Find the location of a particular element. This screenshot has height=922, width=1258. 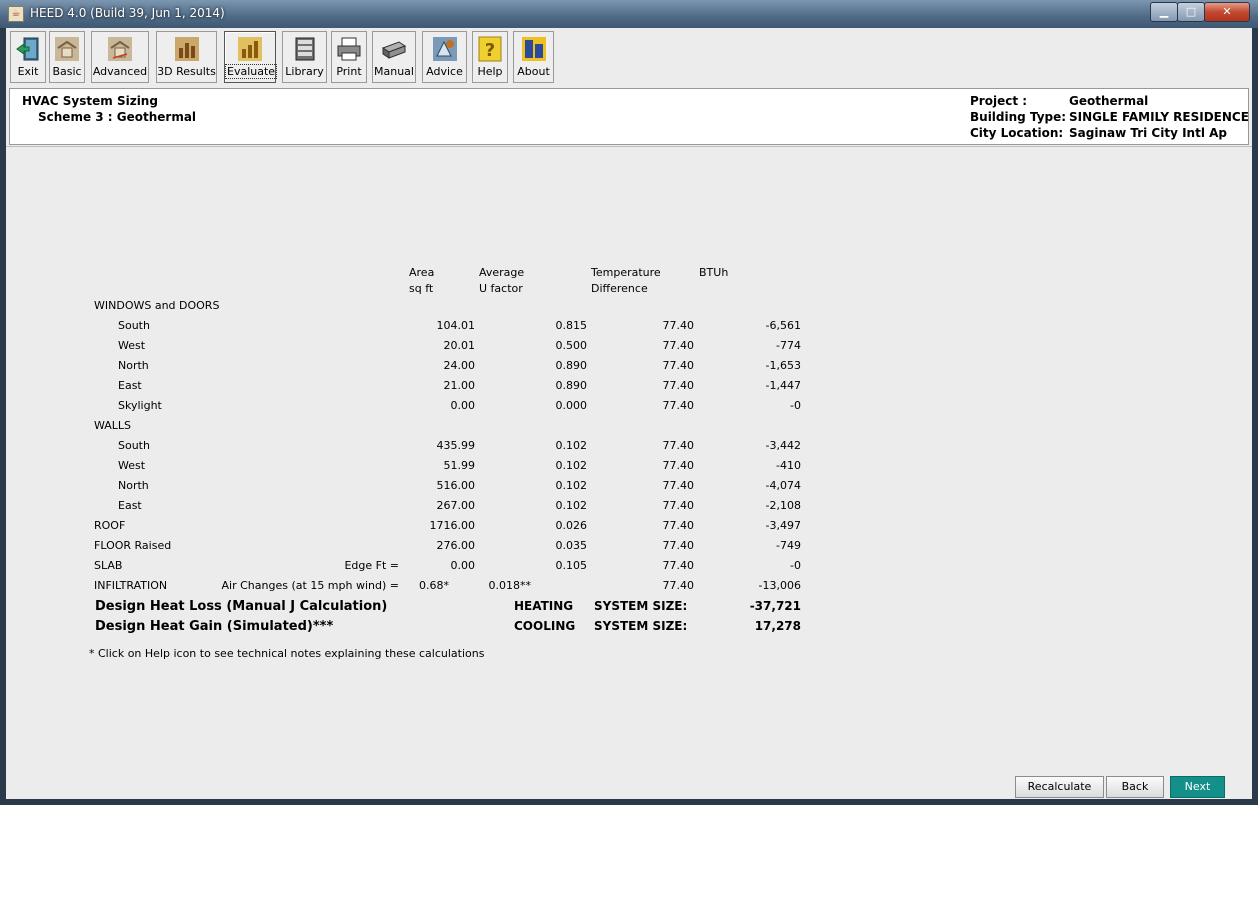

window-title: HEED 4.0 (Build 39, Jun 1, 2014) is located at coordinates (127, 13).